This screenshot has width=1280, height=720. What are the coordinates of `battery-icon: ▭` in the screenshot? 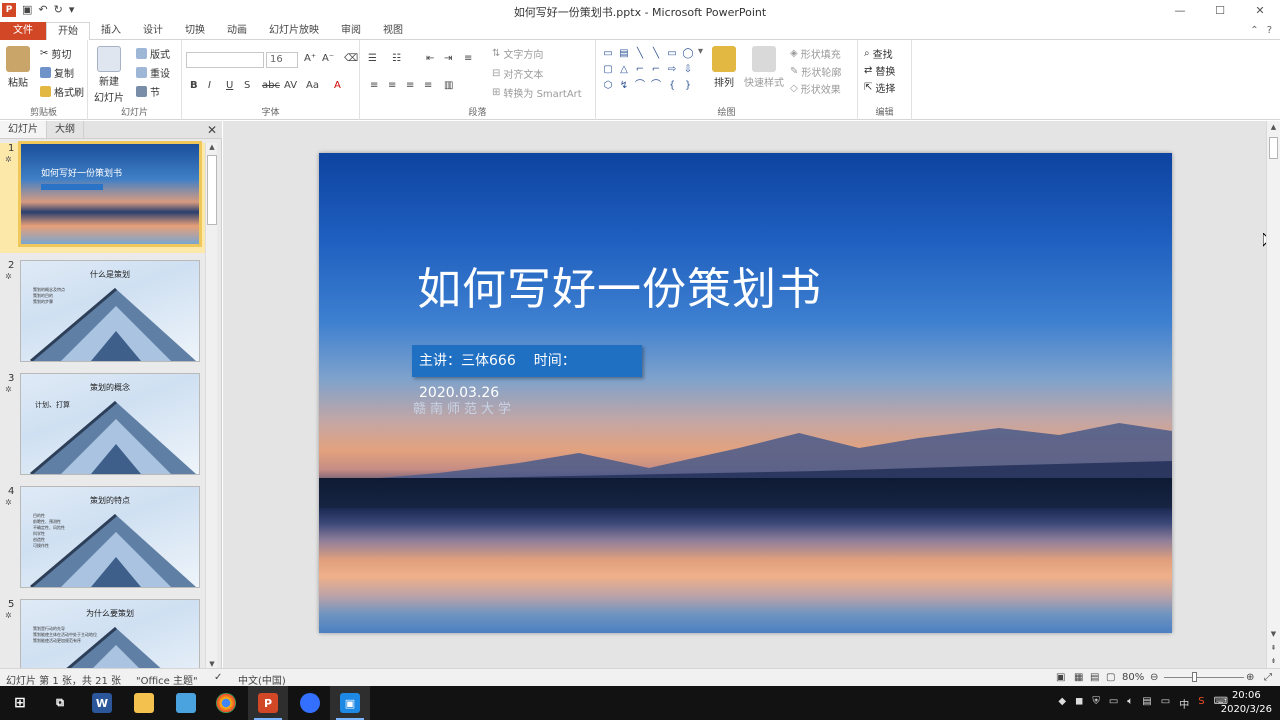 It's located at (1165, 703).